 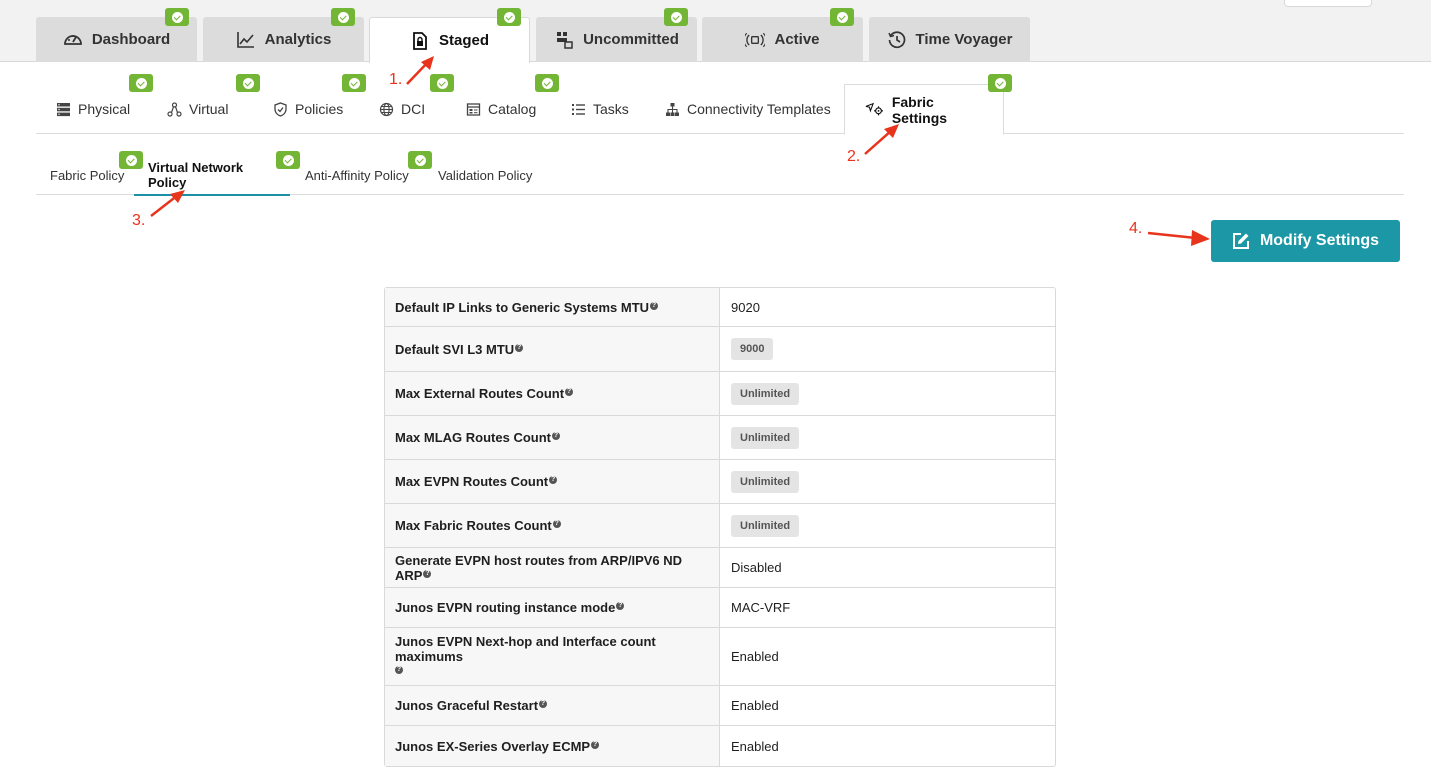 I want to click on tab-label: Catalog, so click(x=512, y=109).